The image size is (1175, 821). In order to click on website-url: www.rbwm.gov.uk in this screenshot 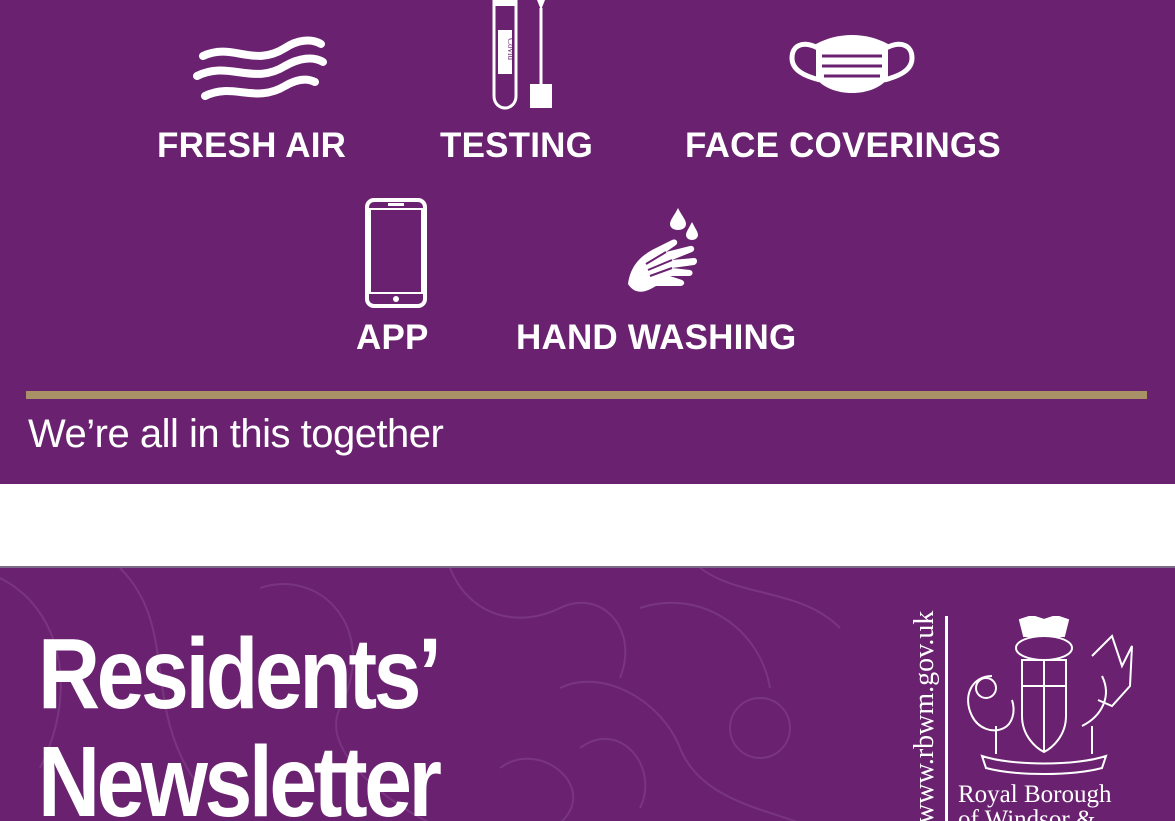, I will do `click(925, 716)`.